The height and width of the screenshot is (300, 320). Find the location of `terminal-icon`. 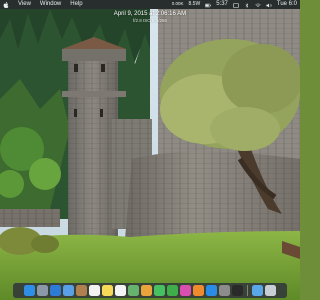

terminal-icon is located at coordinates (237, 290).